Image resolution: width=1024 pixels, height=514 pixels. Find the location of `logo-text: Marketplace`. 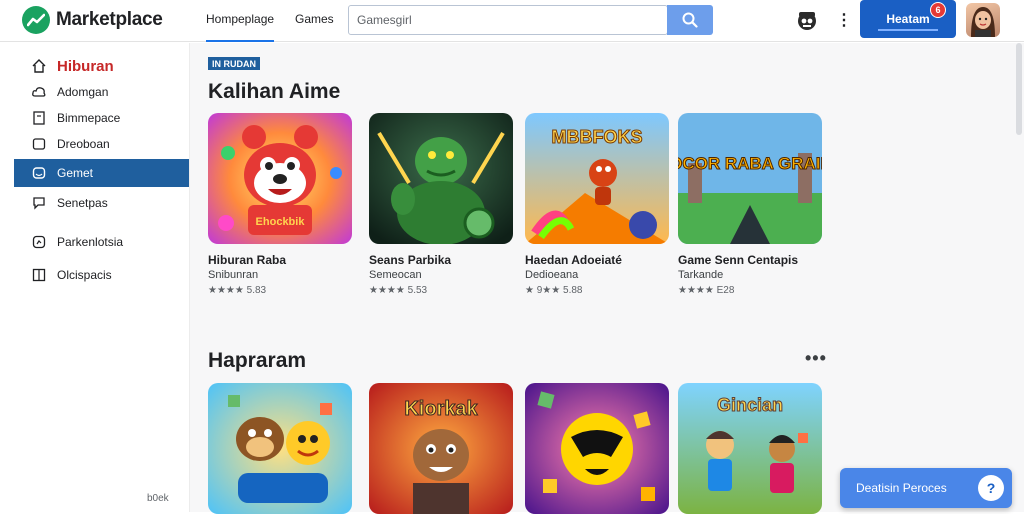

logo-text: Marketplace is located at coordinates (109, 19).